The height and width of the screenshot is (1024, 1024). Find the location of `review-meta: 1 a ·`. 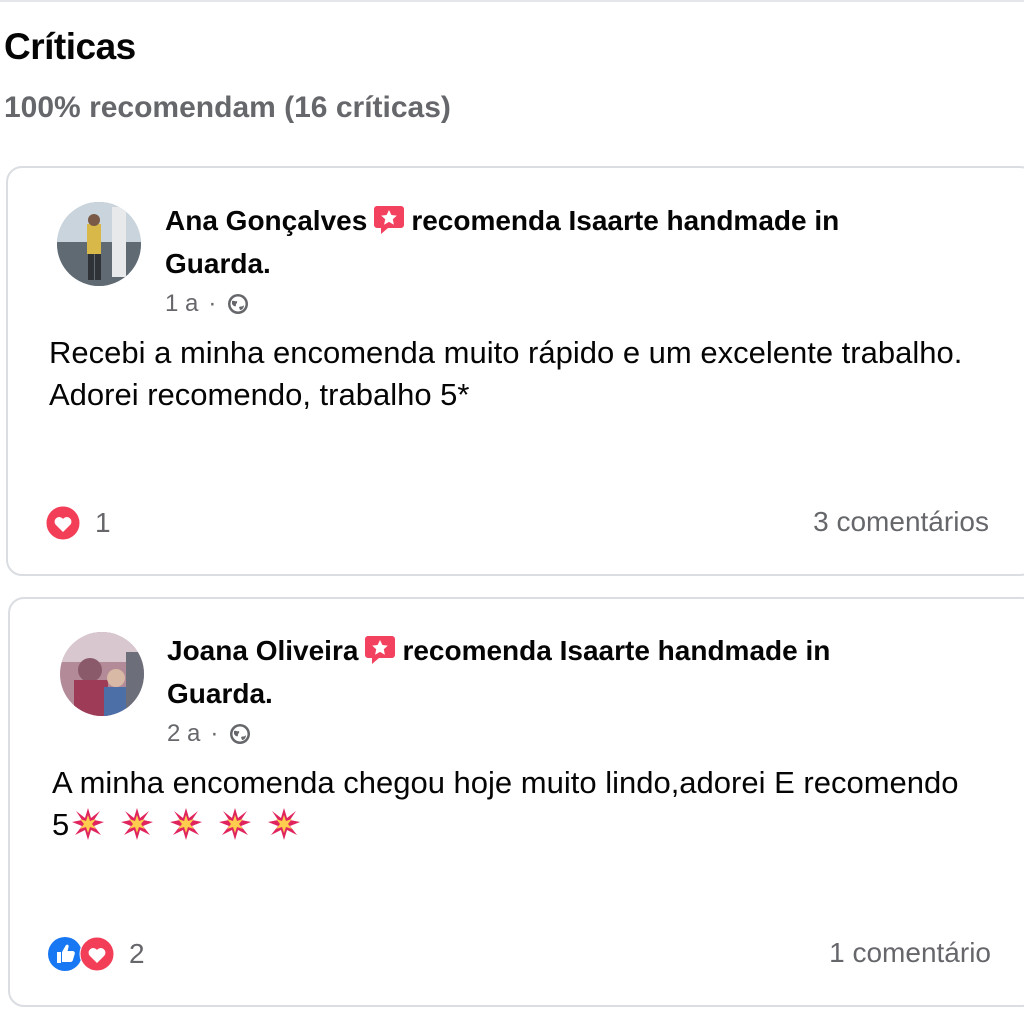

review-meta: 1 a · is located at coordinates (207, 304).